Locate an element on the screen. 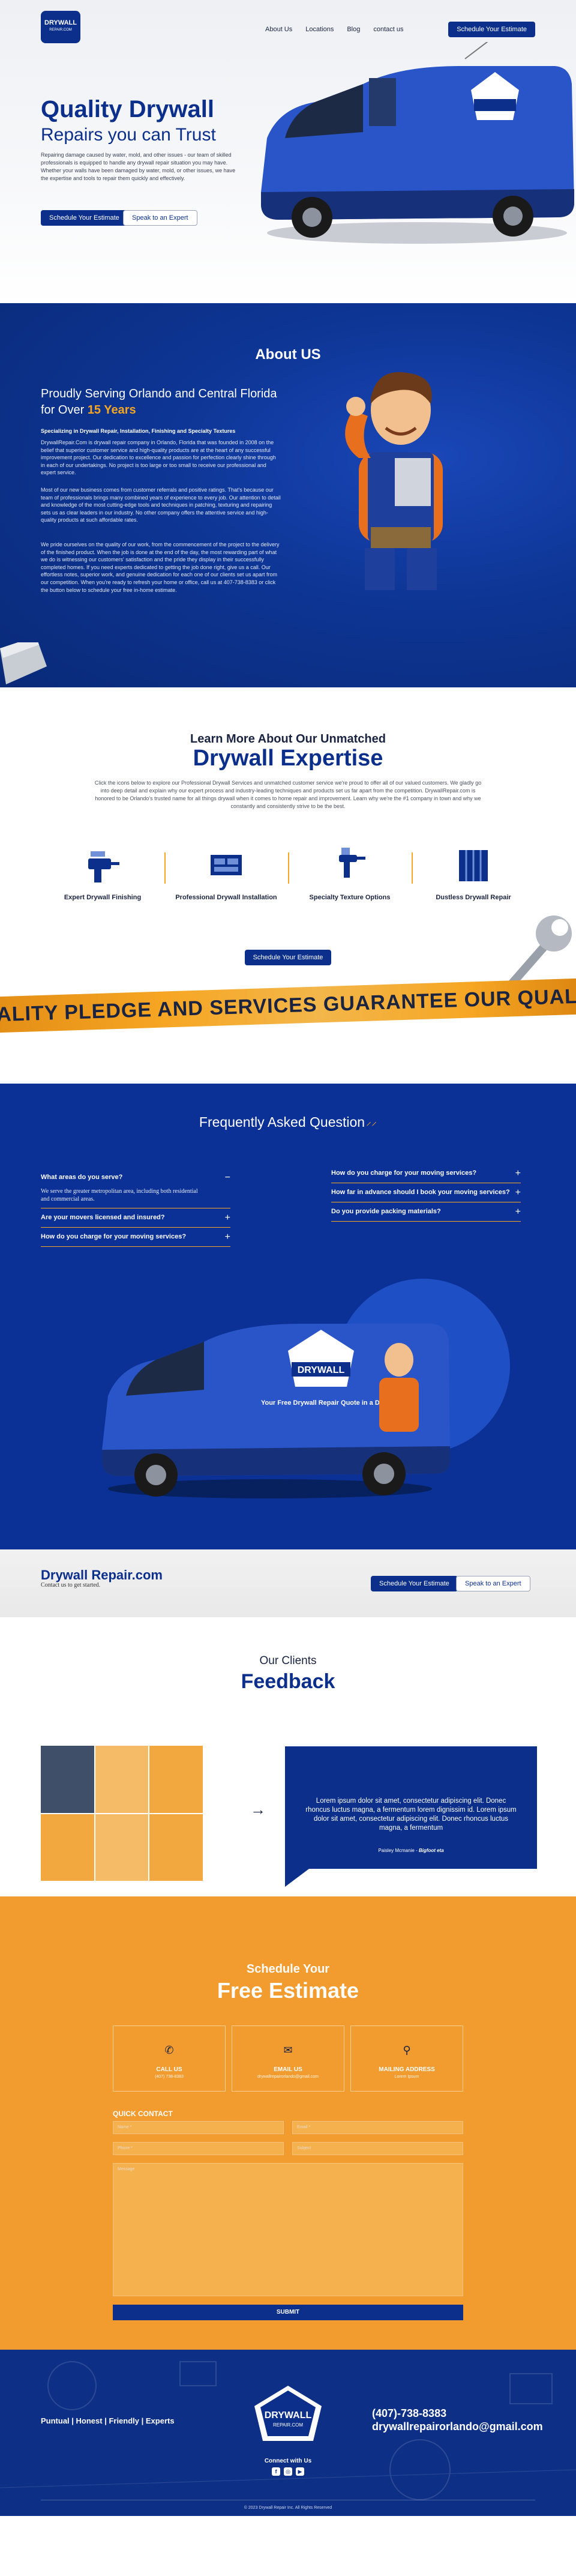  faq-item: Do you provide packing materials? + is located at coordinates (426, 1212).